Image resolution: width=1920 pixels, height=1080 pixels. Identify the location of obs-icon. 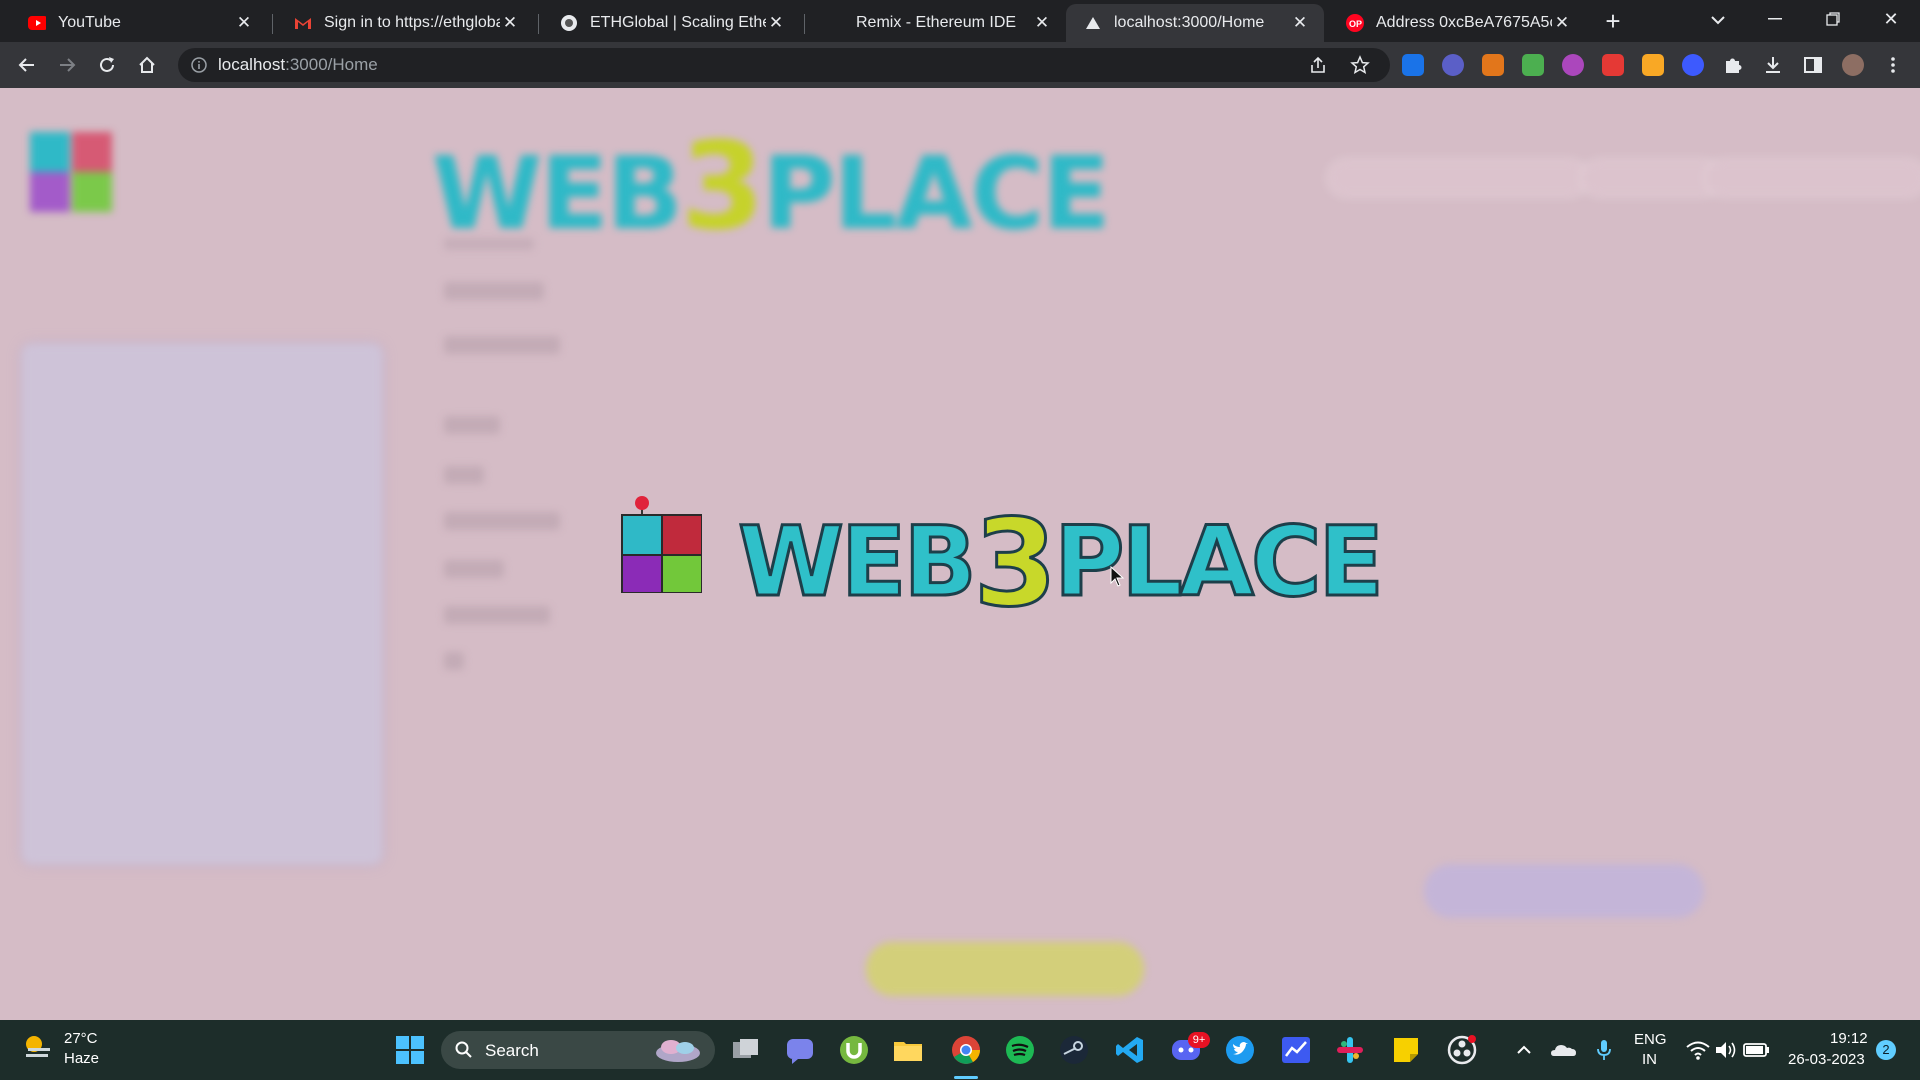
(1462, 1050).